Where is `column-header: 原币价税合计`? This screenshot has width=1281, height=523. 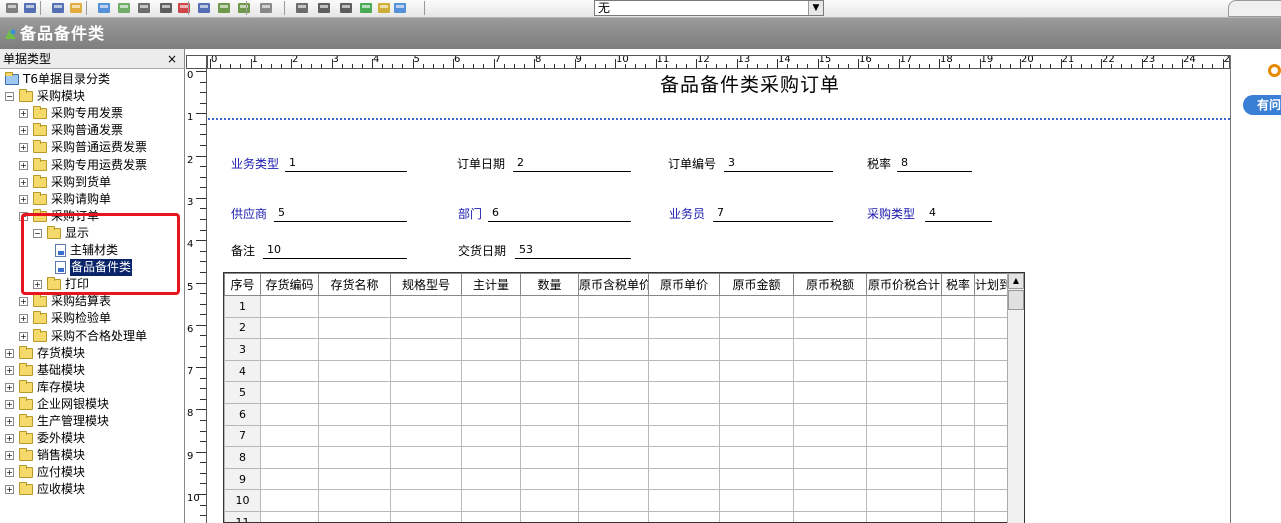 column-header: 原币价税合计 is located at coordinates (904, 284).